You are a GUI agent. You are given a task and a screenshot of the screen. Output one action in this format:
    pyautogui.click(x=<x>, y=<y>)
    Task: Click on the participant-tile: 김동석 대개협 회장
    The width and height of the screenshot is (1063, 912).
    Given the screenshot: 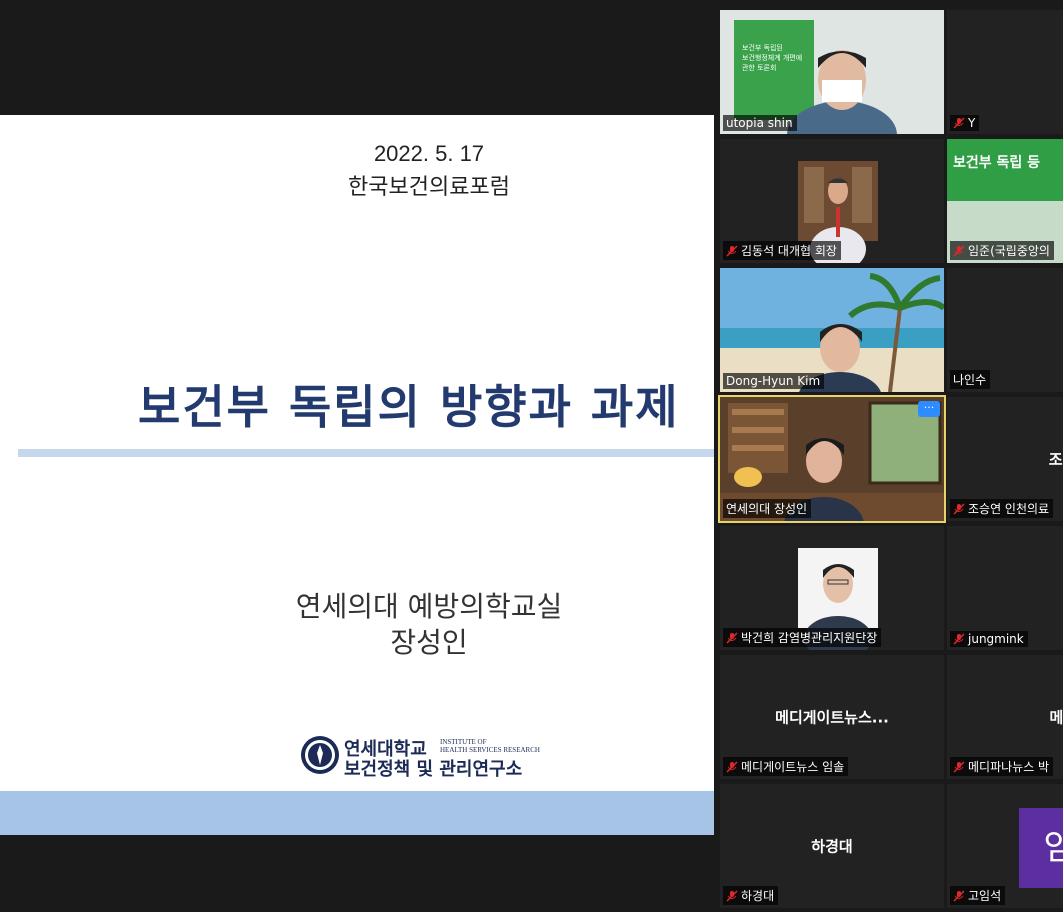 What is the action you would take?
    pyautogui.click(x=832, y=201)
    